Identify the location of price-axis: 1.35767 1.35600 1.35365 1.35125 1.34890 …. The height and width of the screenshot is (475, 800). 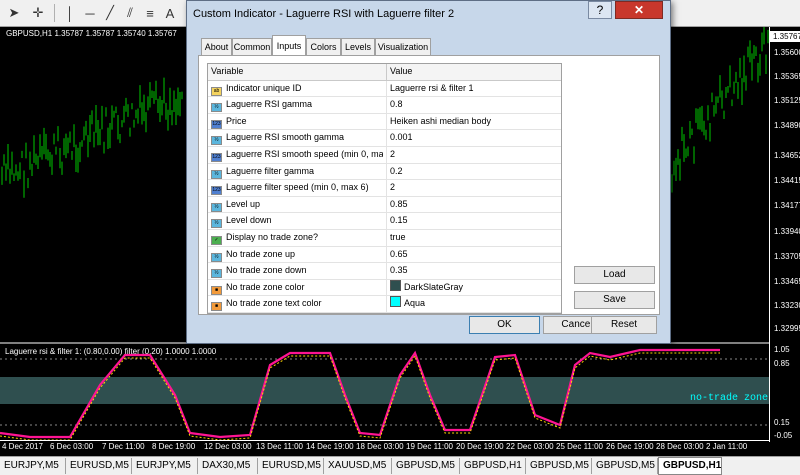
(784, 234).